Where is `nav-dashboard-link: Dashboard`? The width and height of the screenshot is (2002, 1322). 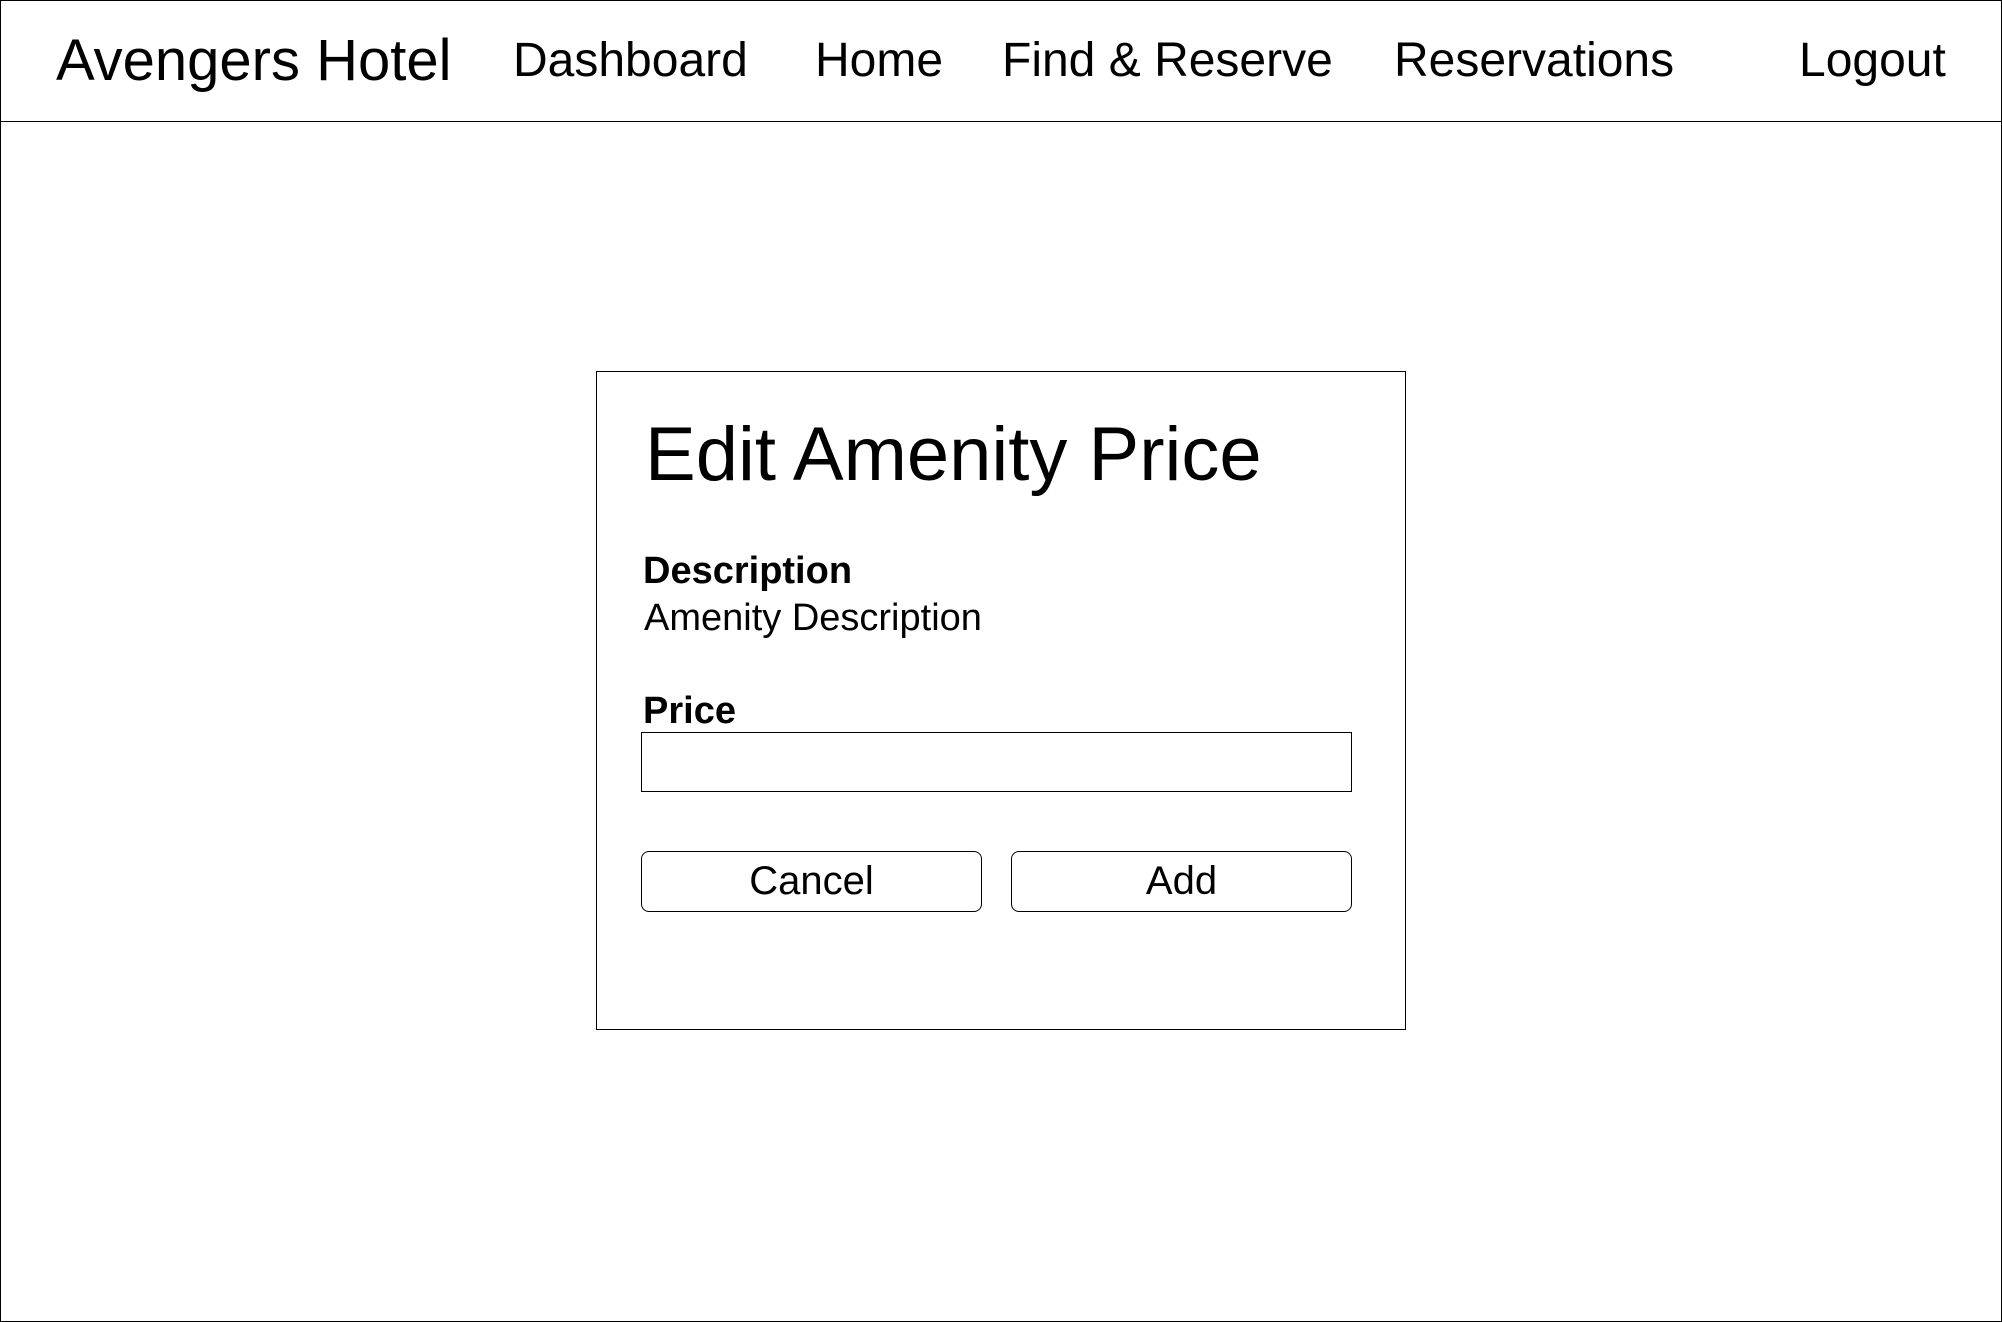
nav-dashboard-link: Dashboard is located at coordinates (630, 61).